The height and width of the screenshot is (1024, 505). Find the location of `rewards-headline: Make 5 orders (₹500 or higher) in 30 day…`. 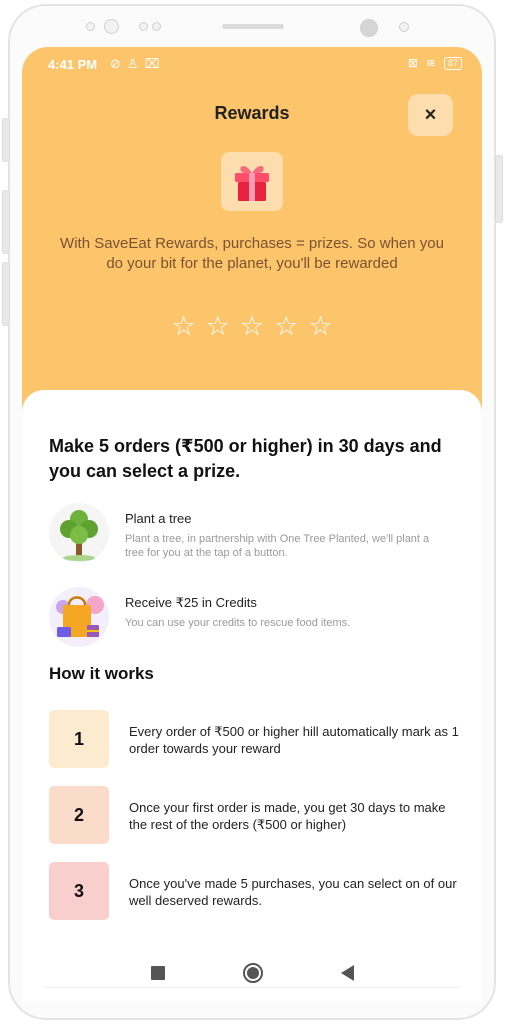

rewards-headline: Make 5 orders (₹500 or higher) in 30 day… is located at coordinates (245, 458).